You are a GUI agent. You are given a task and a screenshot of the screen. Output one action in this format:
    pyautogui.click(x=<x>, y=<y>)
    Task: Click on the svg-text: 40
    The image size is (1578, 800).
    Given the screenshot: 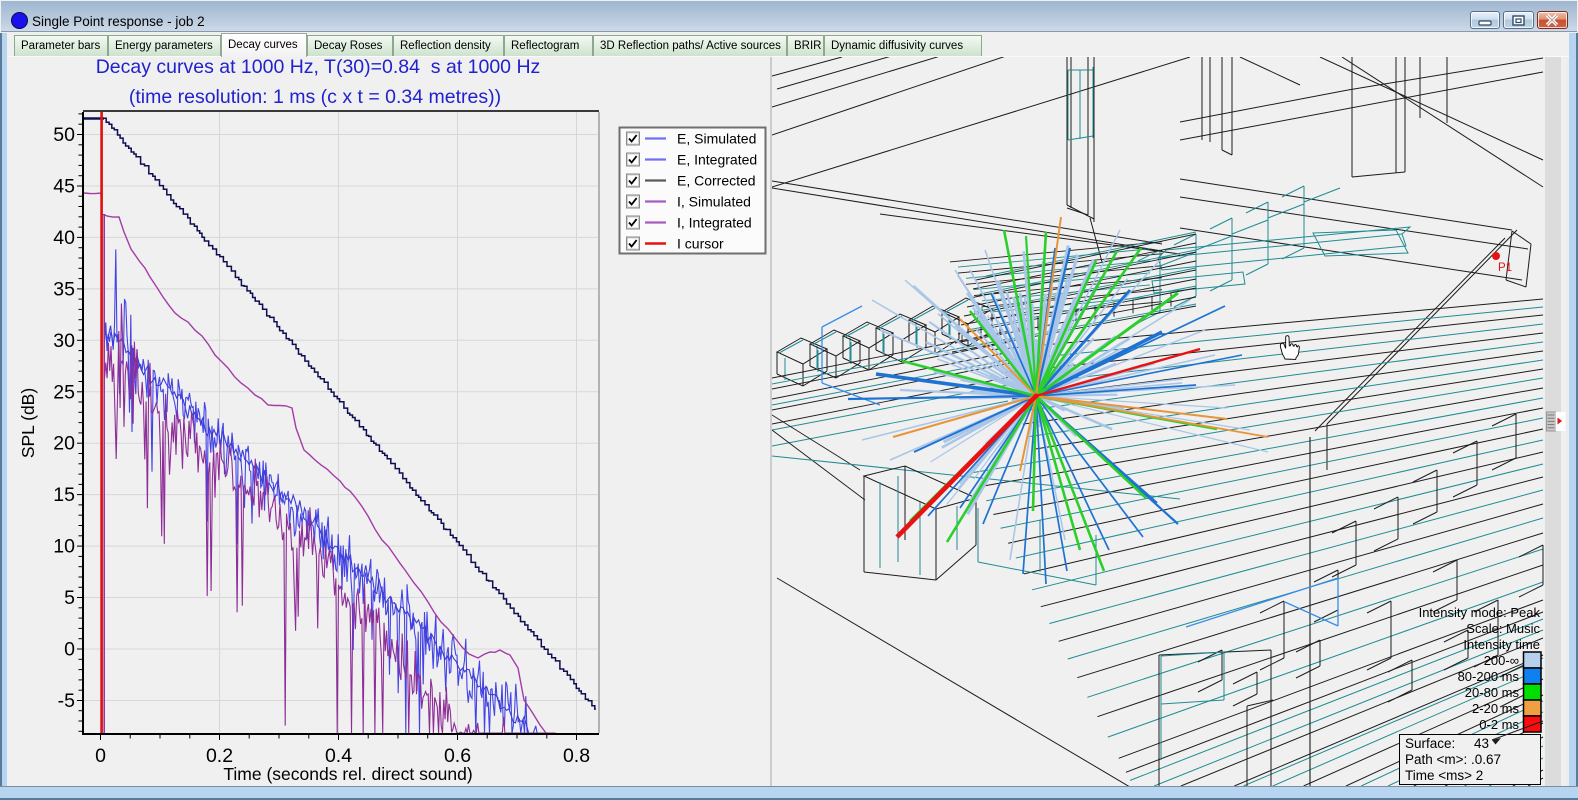 What is the action you would take?
    pyautogui.click(x=64, y=238)
    